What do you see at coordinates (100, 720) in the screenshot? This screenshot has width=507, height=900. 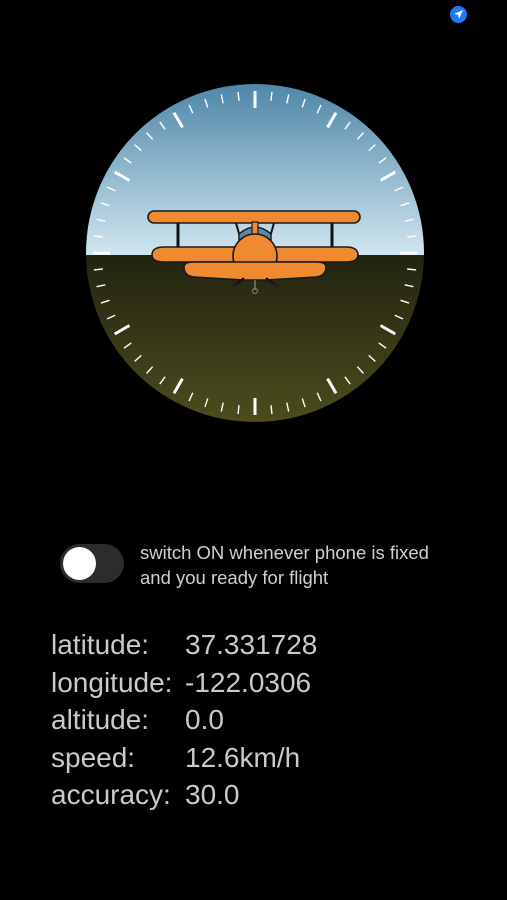 I see `altitude-label: altitude:` at bounding box center [100, 720].